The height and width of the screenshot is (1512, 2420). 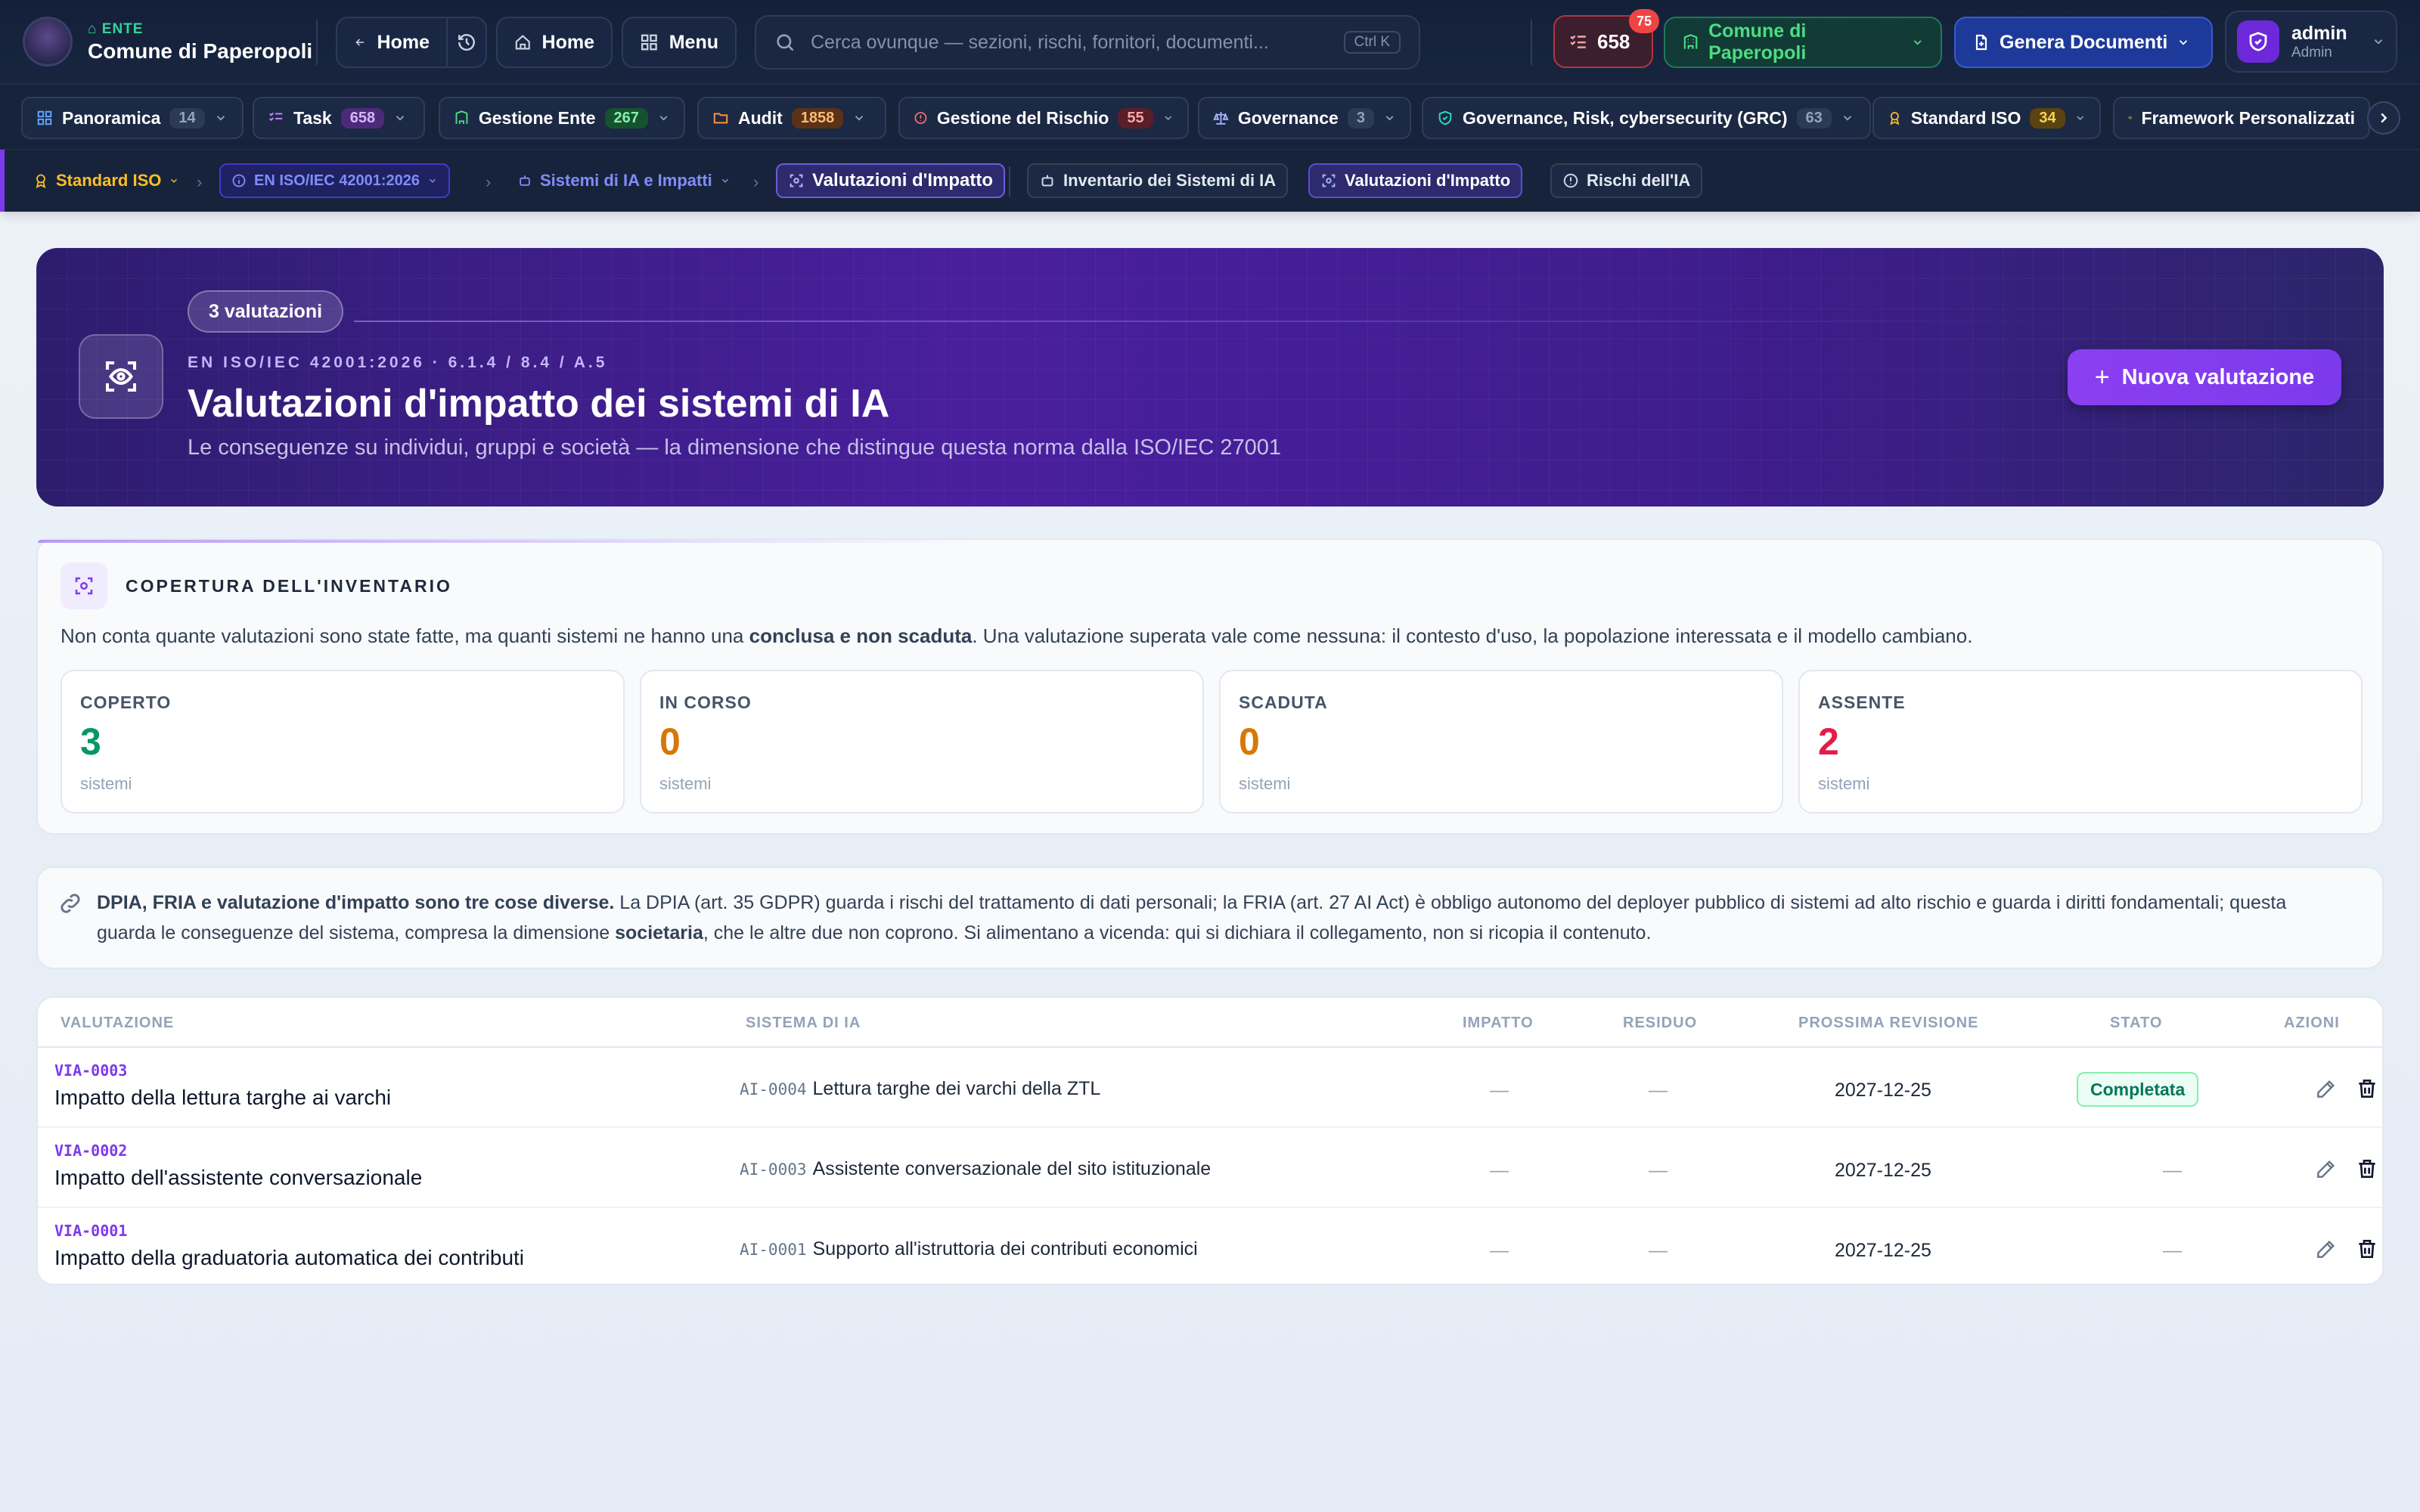 What do you see at coordinates (1888, 1024) in the screenshot?
I see `column-header-revisione: PROSSIMA REVISIONE` at bounding box center [1888, 1024].